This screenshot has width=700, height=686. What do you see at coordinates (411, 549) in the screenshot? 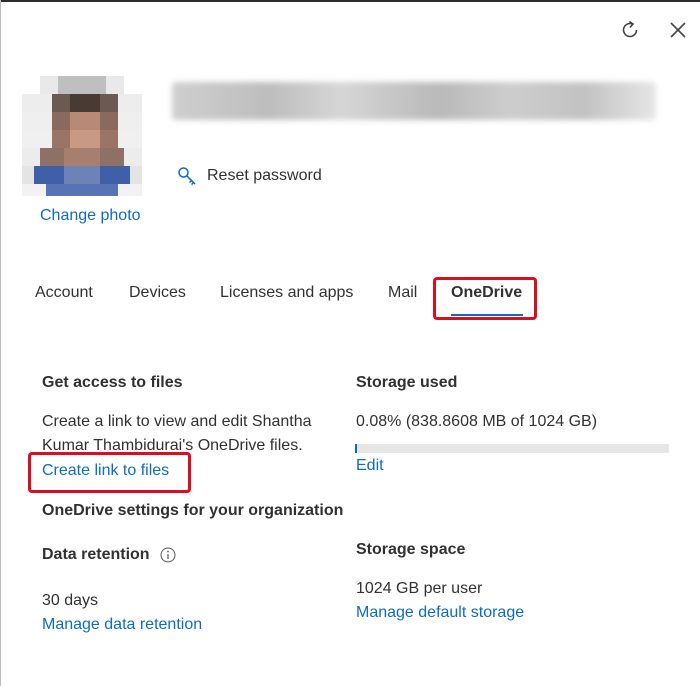
I see `storage-space-heading: Storage space` at bounding box center [411, 549].